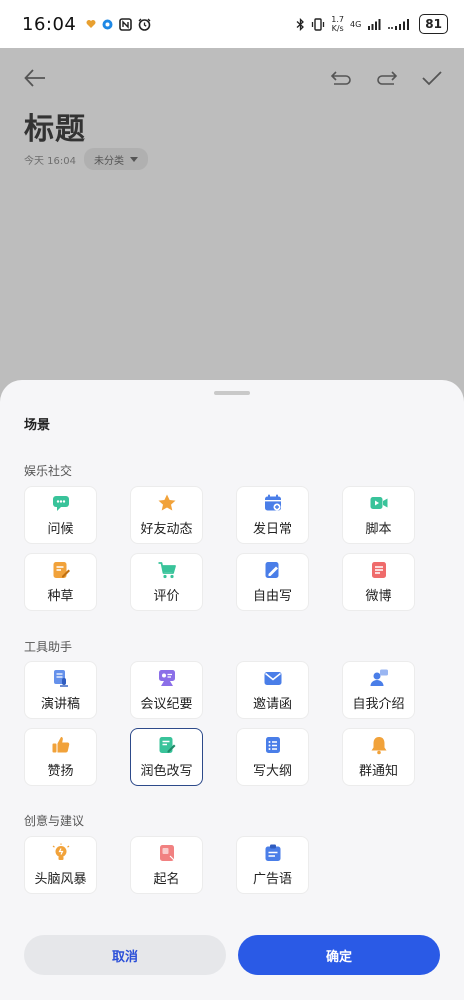 The image size is (464, 1000). Describe the element at coordinates (272, 515) in the screenshot. I see `scene-card: 发日常` at that location.